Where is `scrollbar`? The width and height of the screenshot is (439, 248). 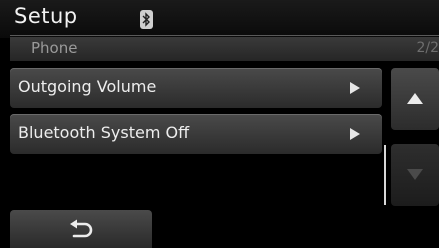
scrollbar is located at coordinates (385, 175).